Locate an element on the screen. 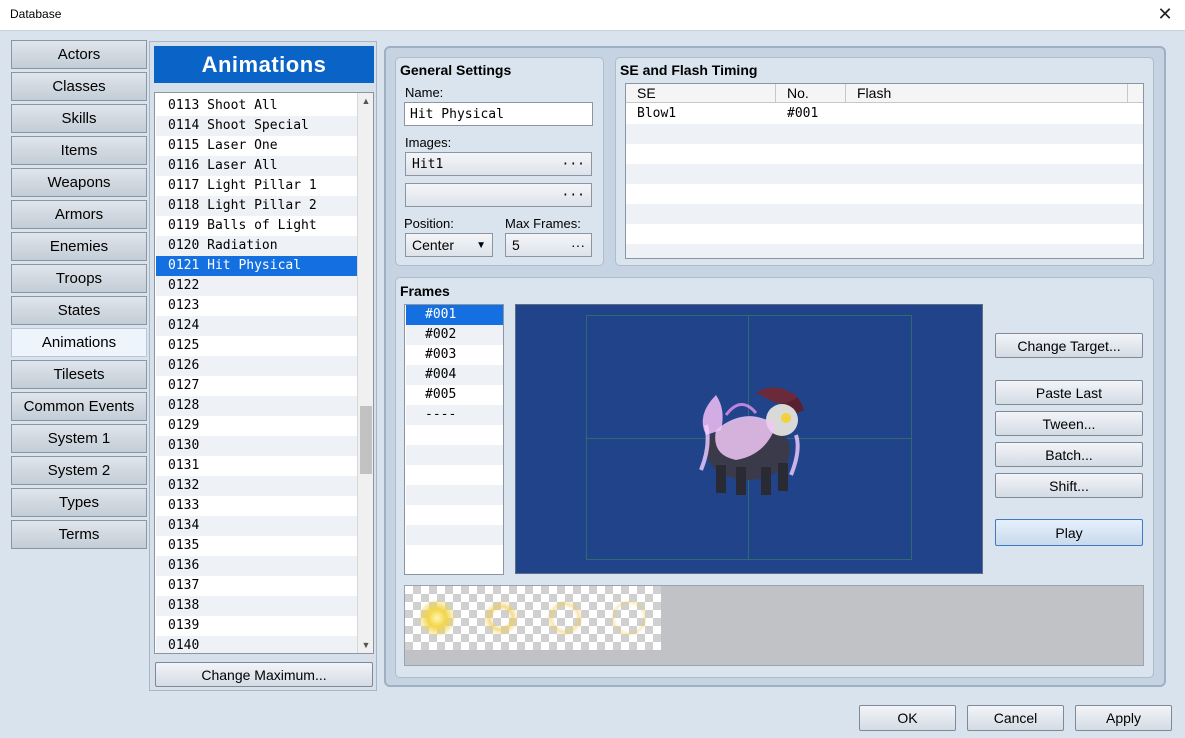 The width and height of the screenshot is (1185, 738). list-item: 0114 Shoot Special is located at coordinates (257, 126).